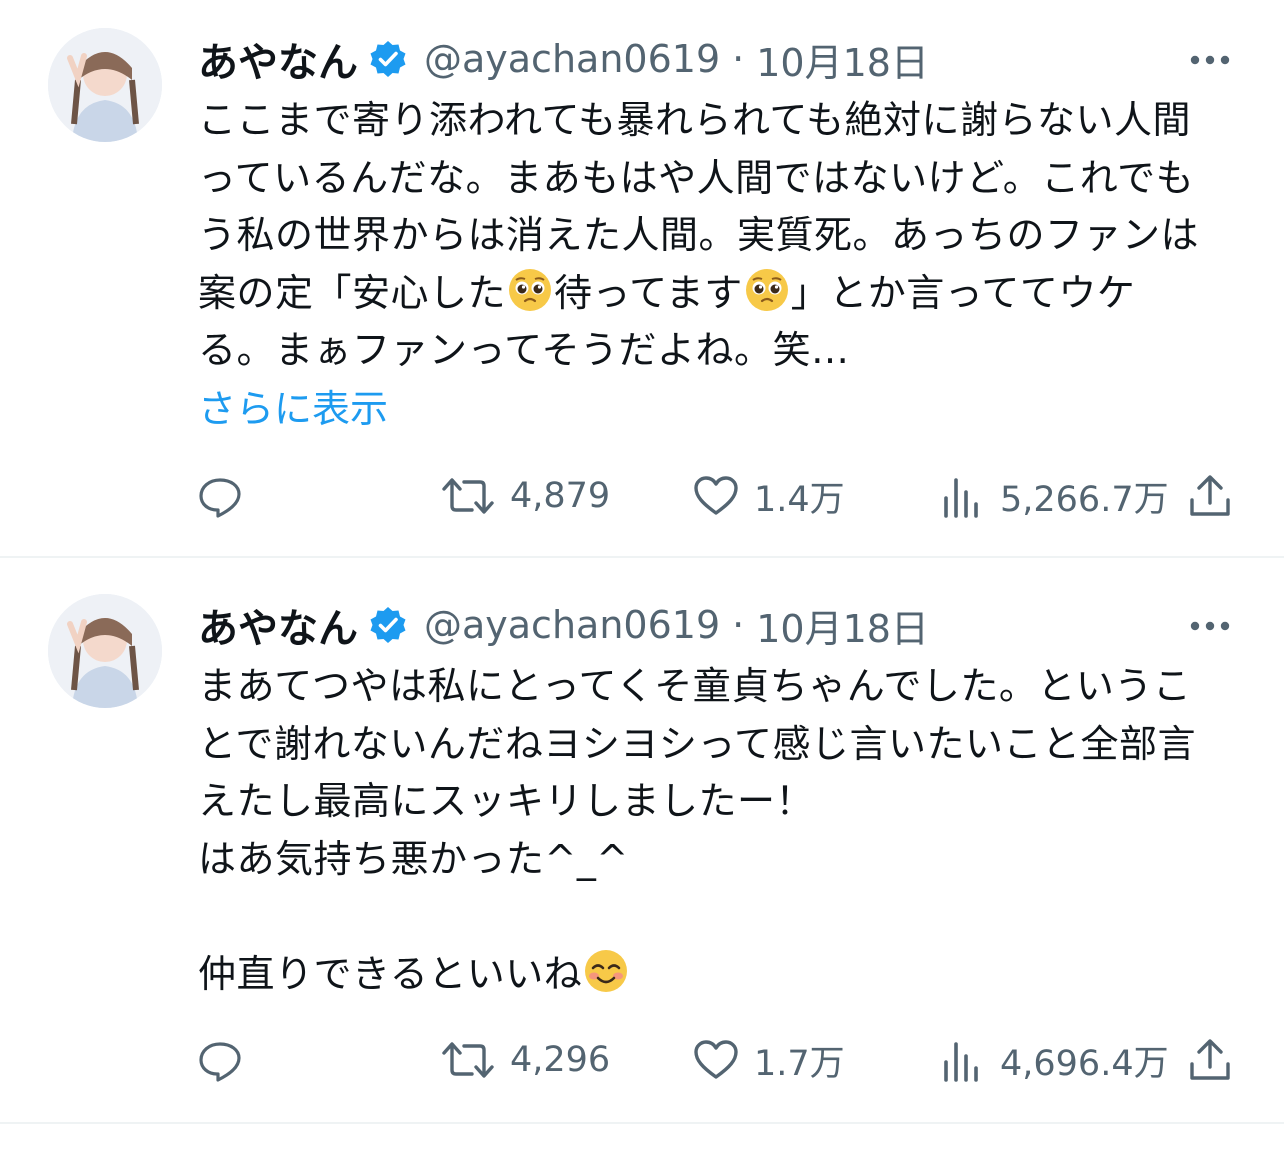 This screenshot has width=1284, height=1149. I want to click on tweet-text-line: う私の世界からは消えた人間。実質死。あっちのファンは, so click(699, 235).